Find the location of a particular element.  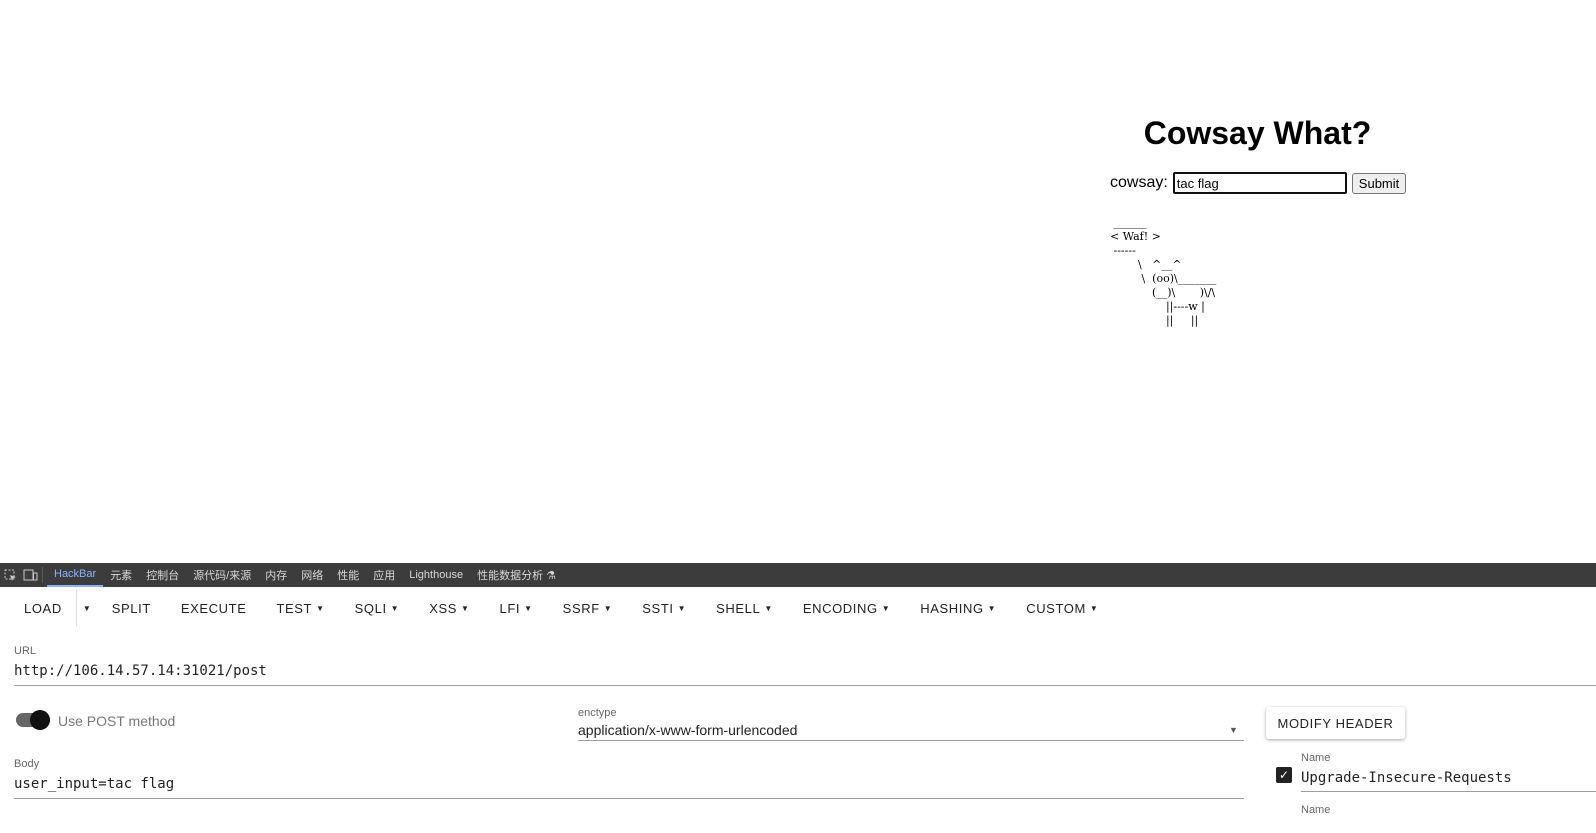

xss-menu-button: XSS ▼ is located at coordinates (449, 608).